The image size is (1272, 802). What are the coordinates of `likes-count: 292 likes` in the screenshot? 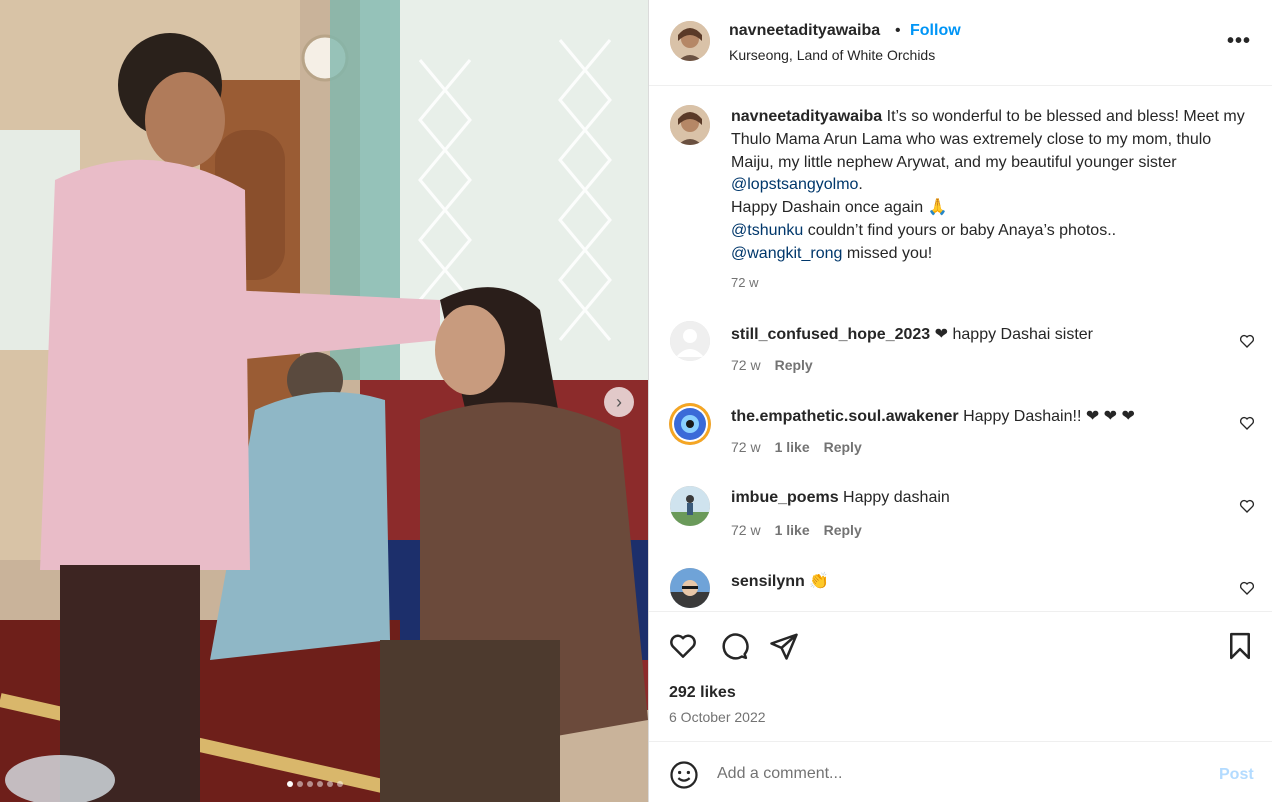 It's located at (702, 693).